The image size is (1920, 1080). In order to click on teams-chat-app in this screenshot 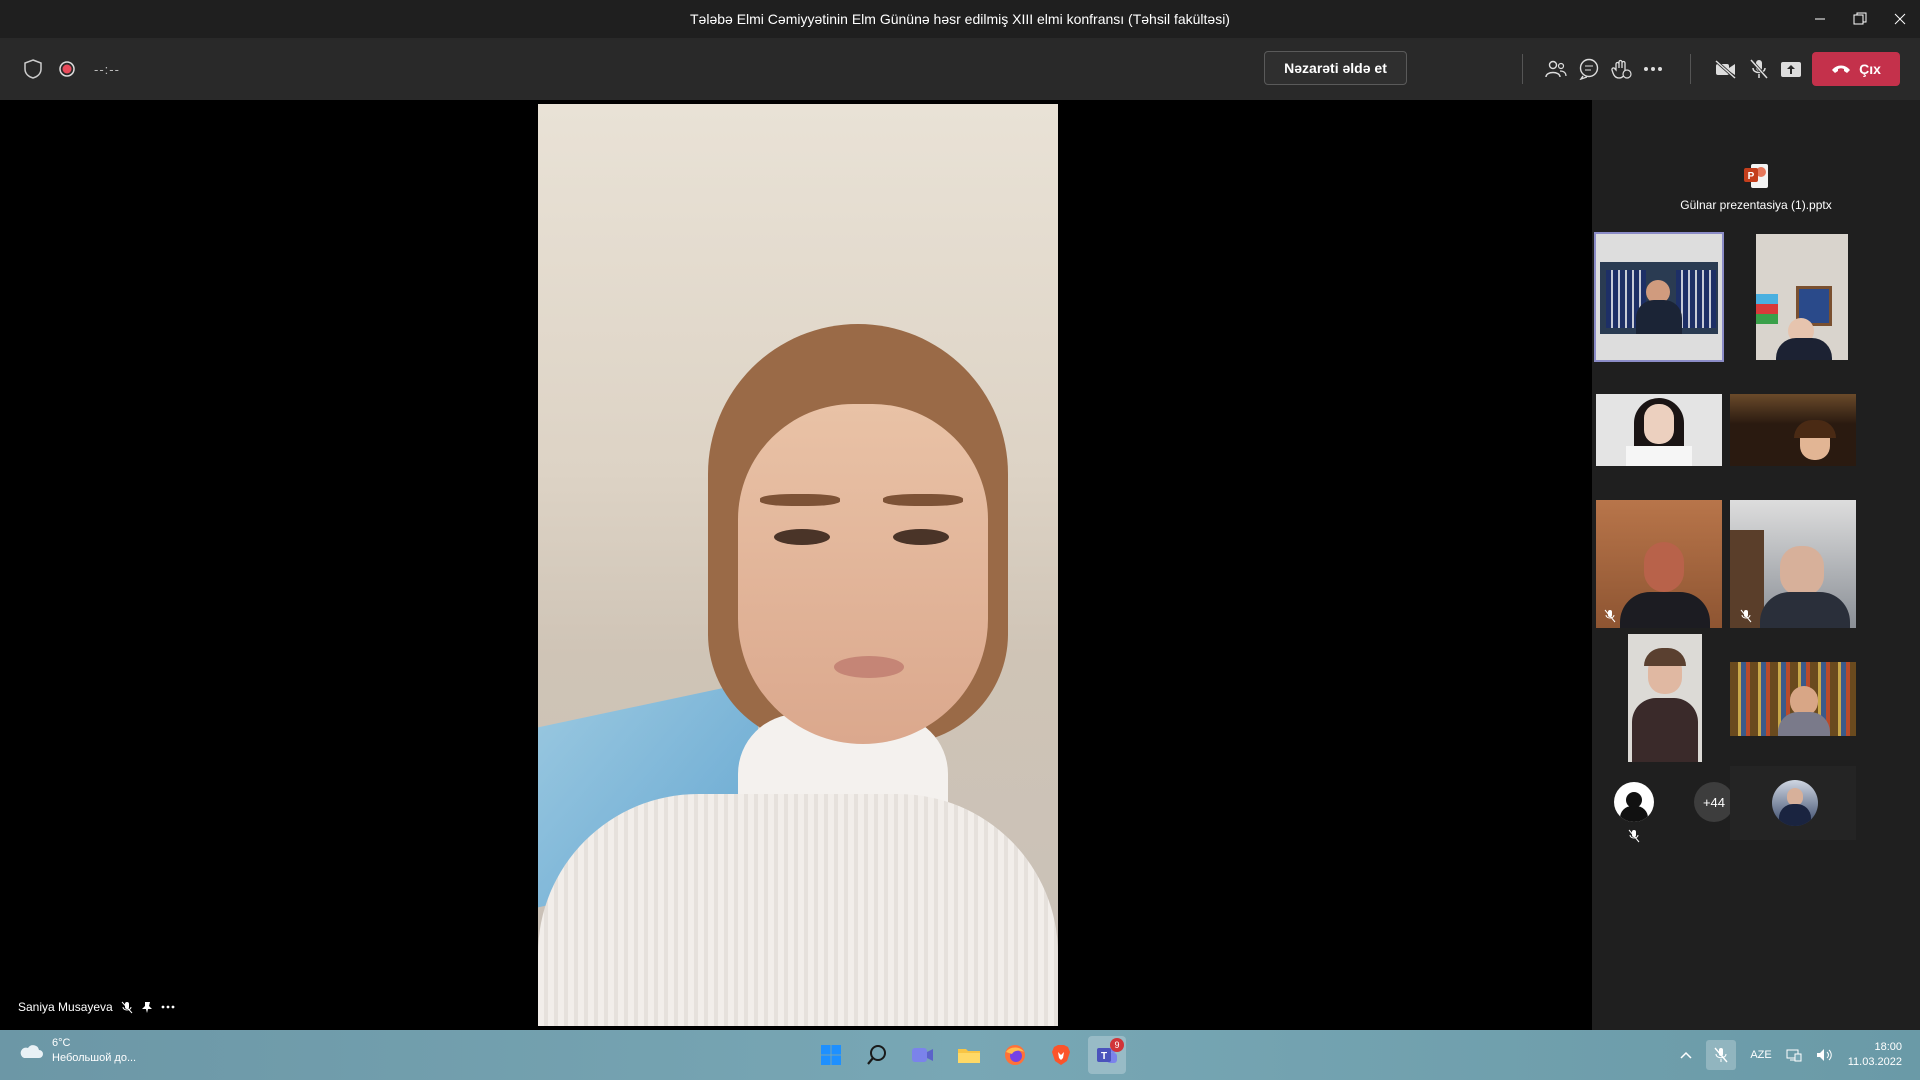, I will do `click(923, 1055)`.